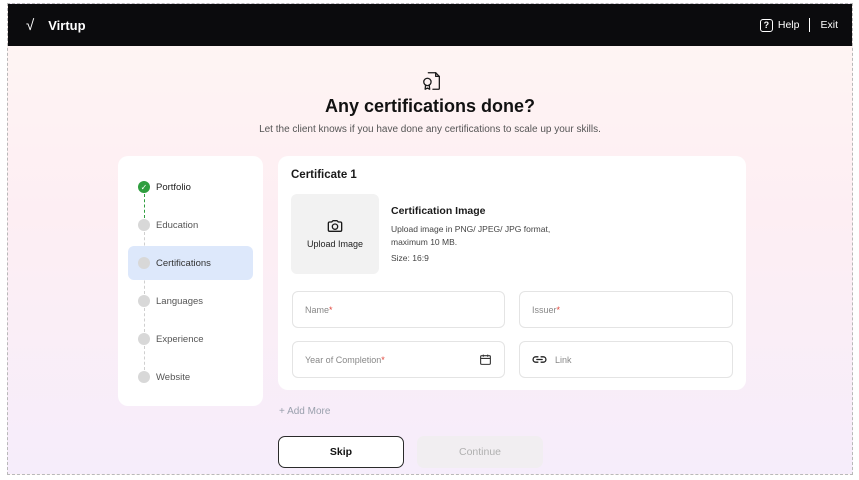  Describe the element at coordinates (626, 359) in the screenshot. I see `link-field: Link` at that location.